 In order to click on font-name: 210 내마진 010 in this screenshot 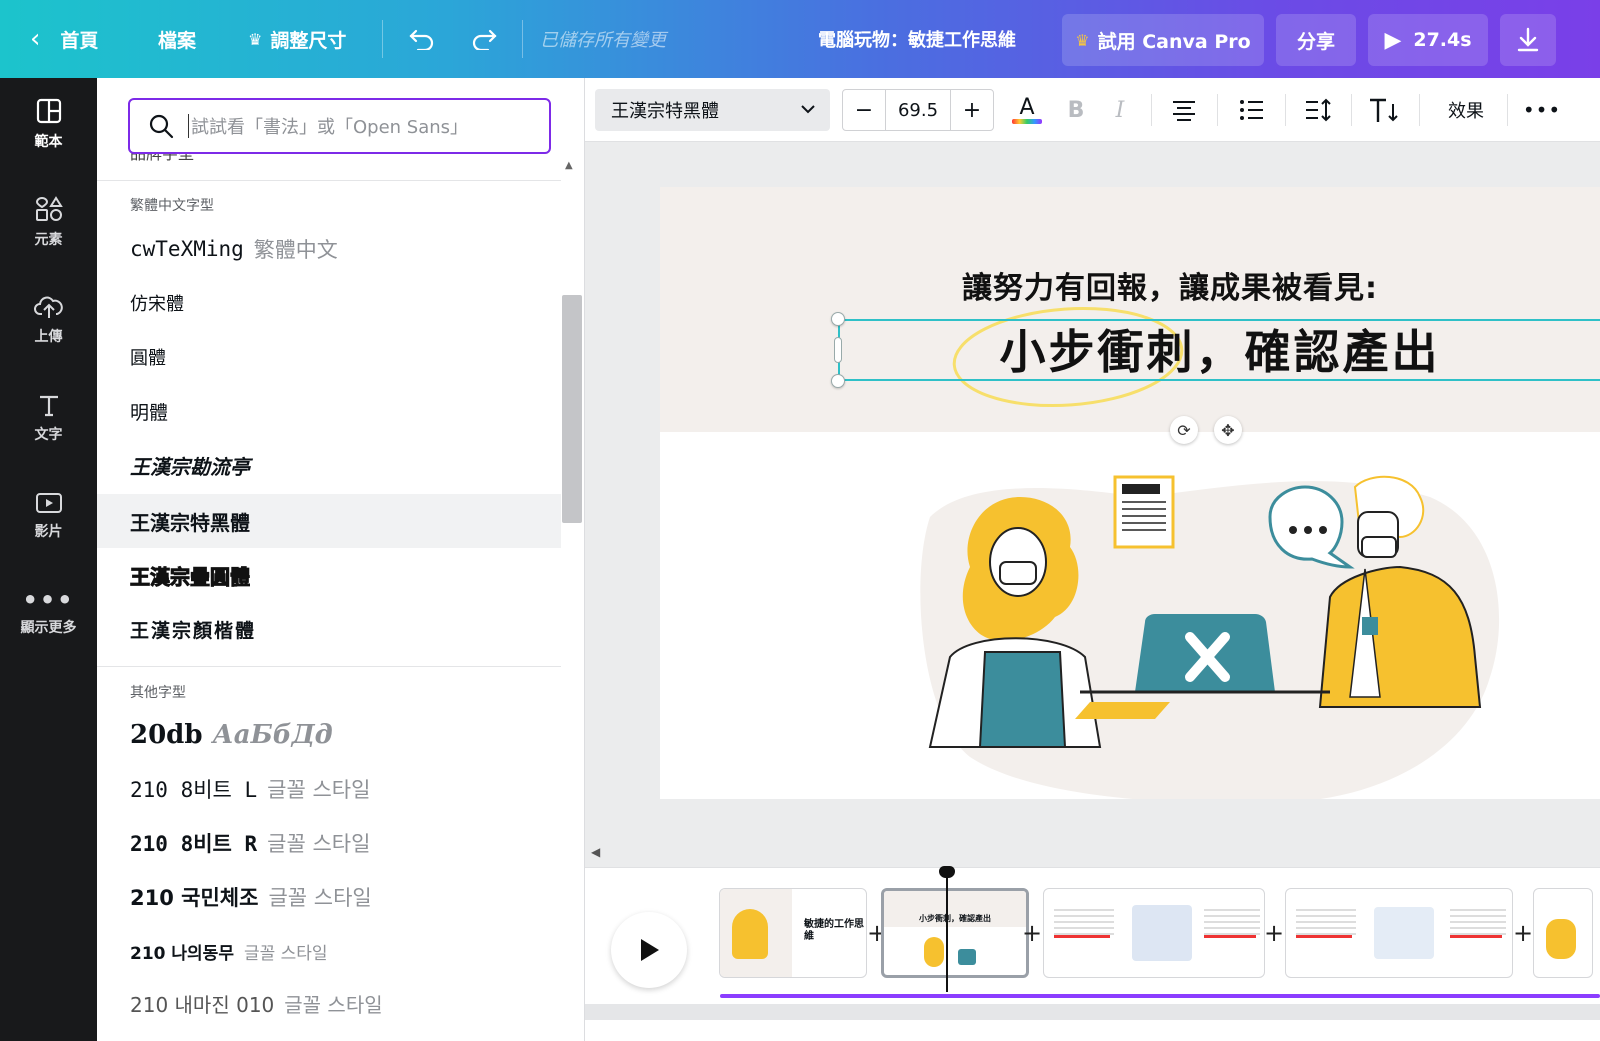, I will do `click(202, 1004)`.